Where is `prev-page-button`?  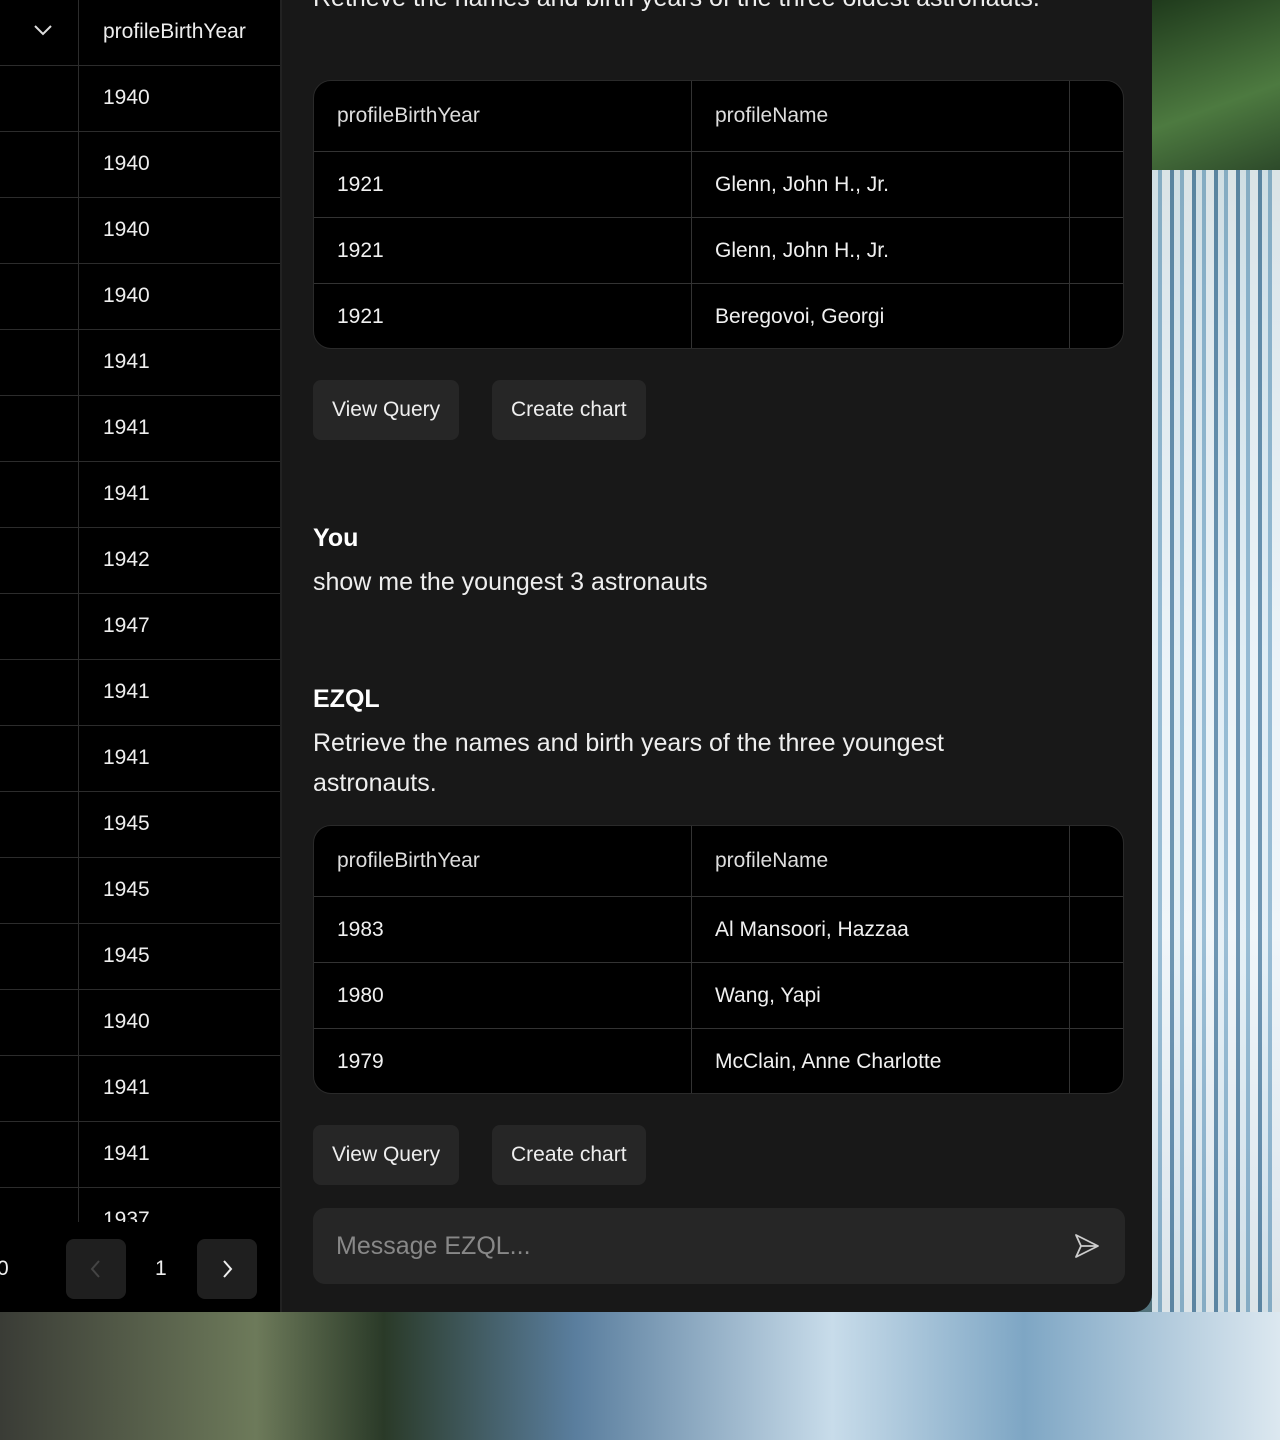 prev-page-button is located at coordinates (96, 1269).